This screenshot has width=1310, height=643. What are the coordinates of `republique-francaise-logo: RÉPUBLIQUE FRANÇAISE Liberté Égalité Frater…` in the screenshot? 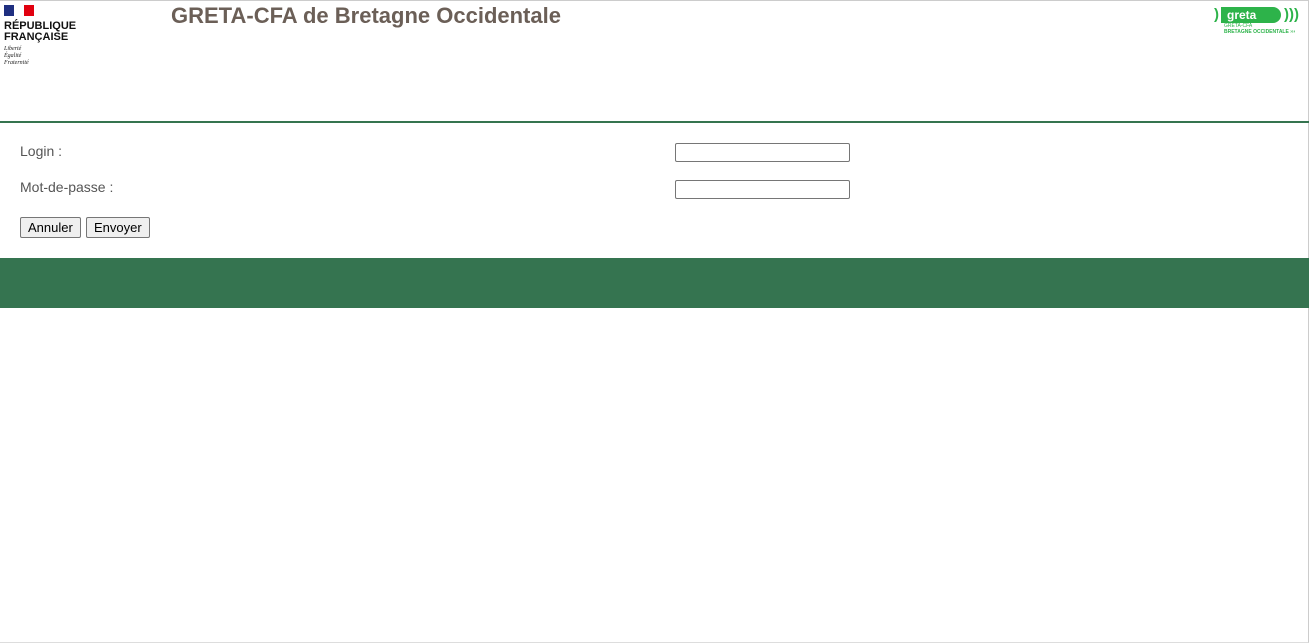 It's located at (40, 36).